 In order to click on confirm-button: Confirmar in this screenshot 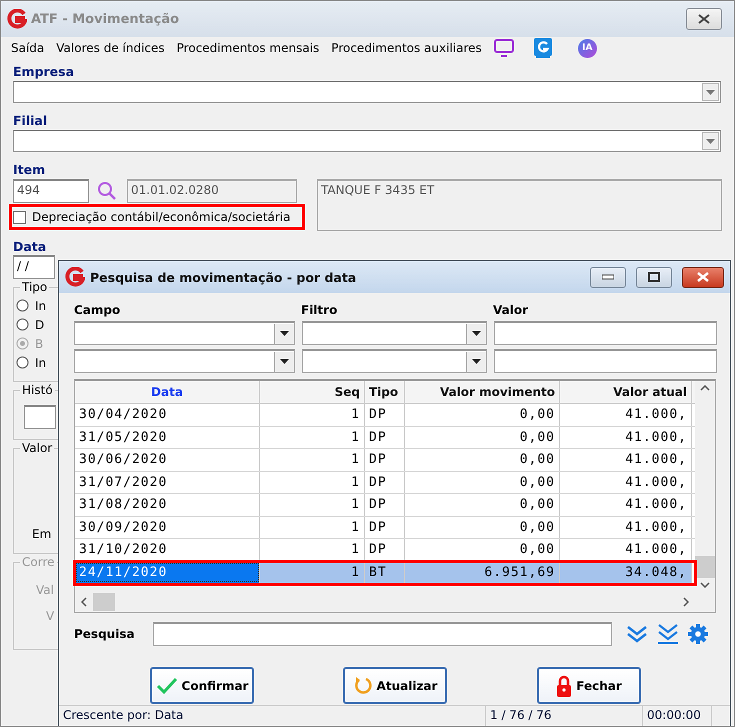, I will do `click(202, 685)`.